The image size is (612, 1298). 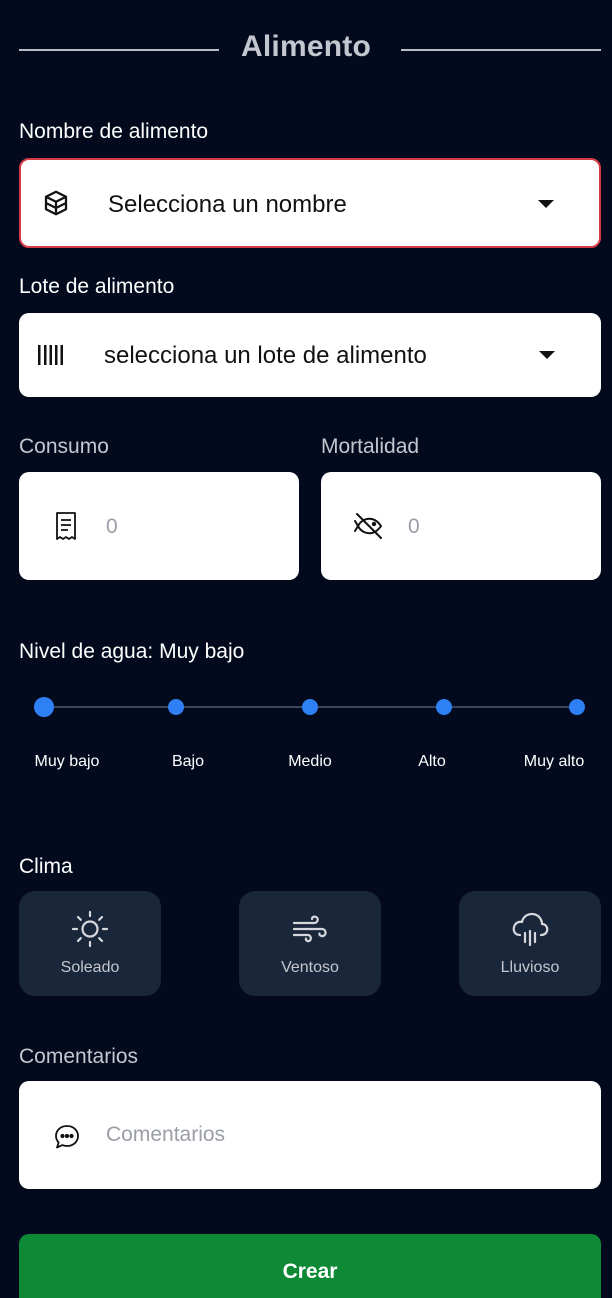 I want to click on mortality-placeholder: 0, so click(x=414, y=526).